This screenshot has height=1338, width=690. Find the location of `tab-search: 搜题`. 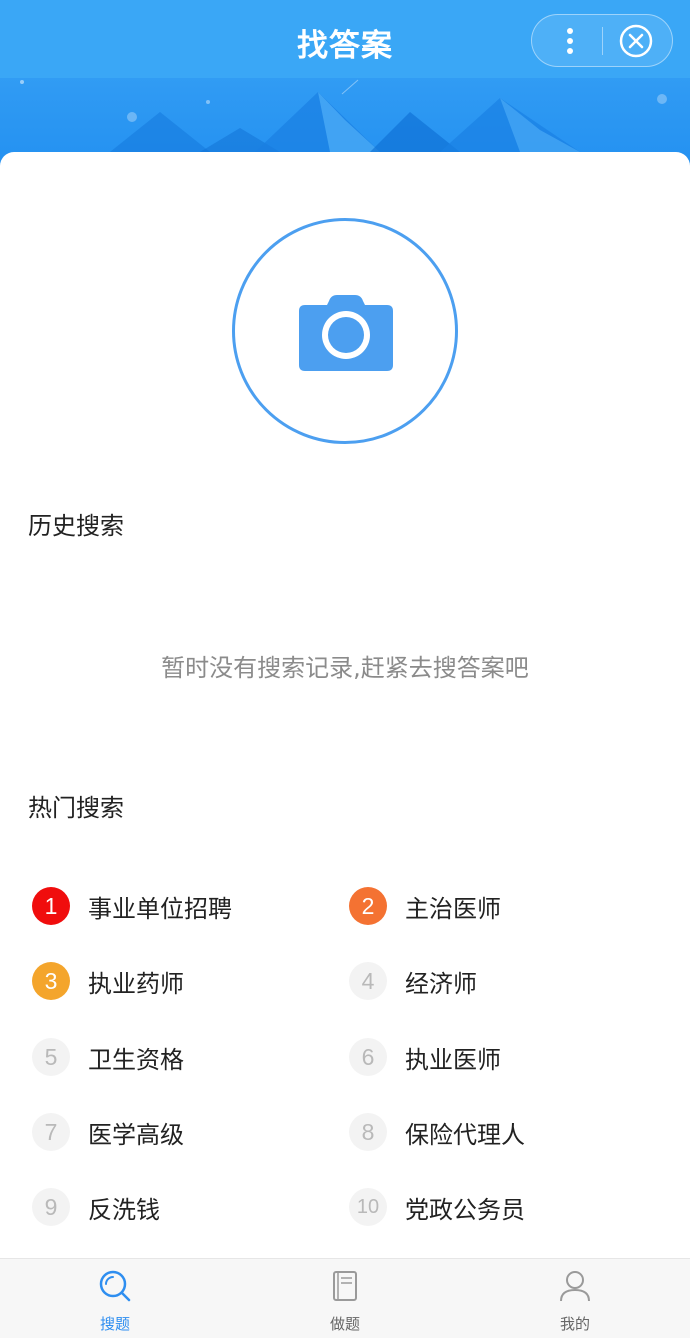

tab-search: 搜题 is located at coordinates (115, 1298).